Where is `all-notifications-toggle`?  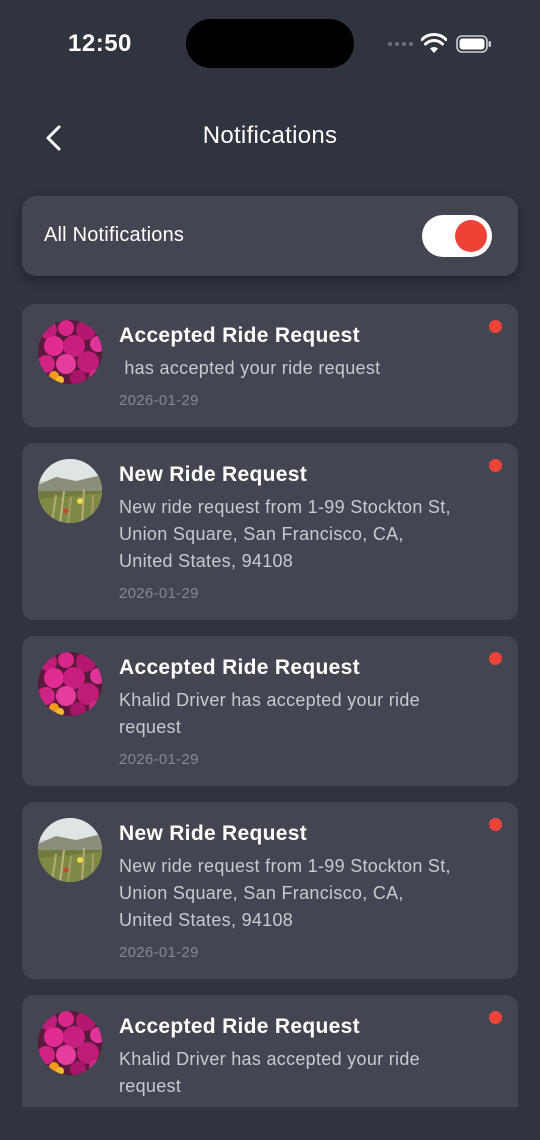 all-notifications-toggle is located at coordinates (457, 236).